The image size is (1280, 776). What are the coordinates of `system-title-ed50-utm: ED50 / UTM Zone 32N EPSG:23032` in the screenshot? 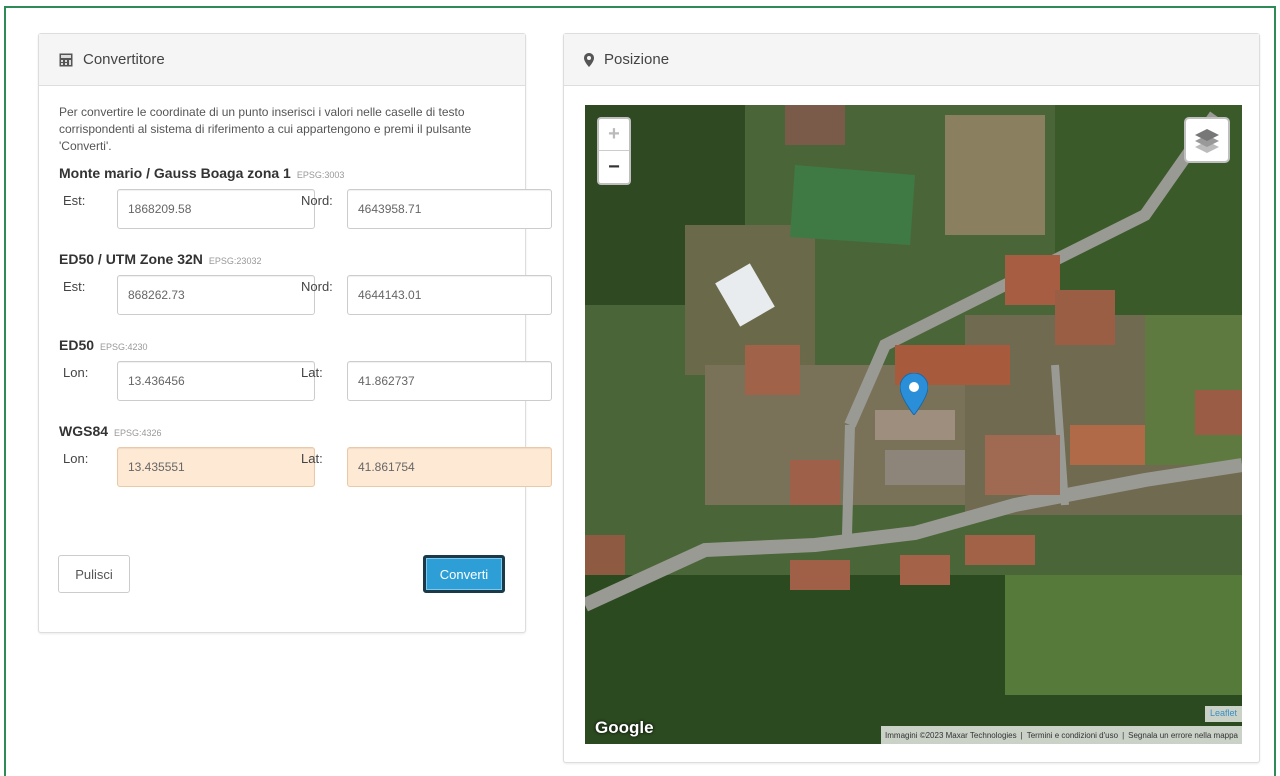 It's located at (160, 259).